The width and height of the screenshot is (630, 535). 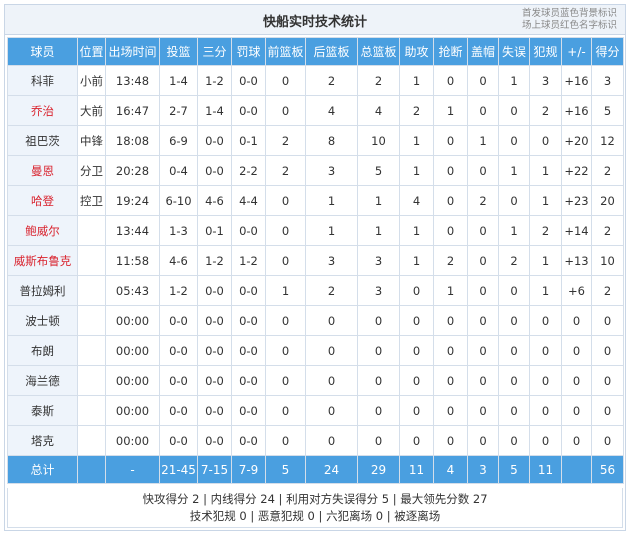 I want to click on total-fg: 21-45, so click(x=178, y=469).